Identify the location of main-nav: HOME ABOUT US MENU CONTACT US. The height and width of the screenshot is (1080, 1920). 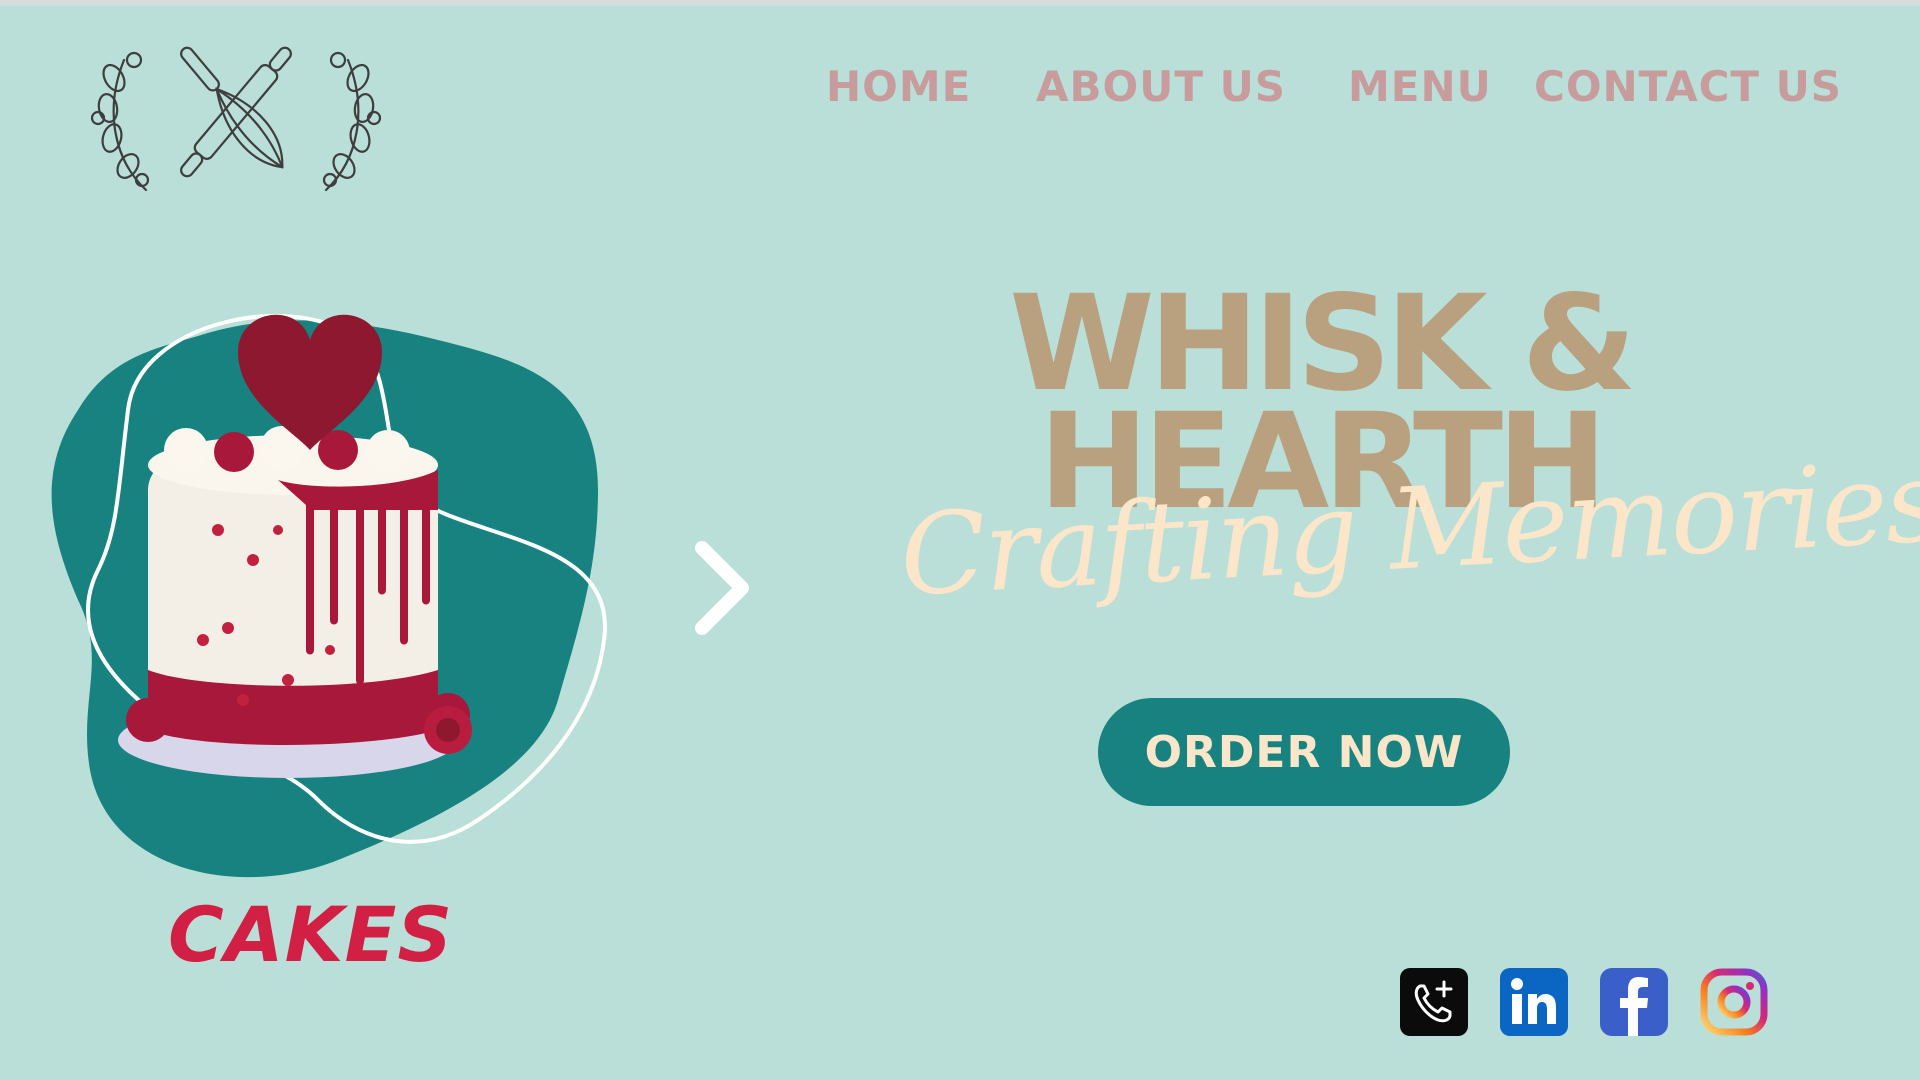
(960, 92).